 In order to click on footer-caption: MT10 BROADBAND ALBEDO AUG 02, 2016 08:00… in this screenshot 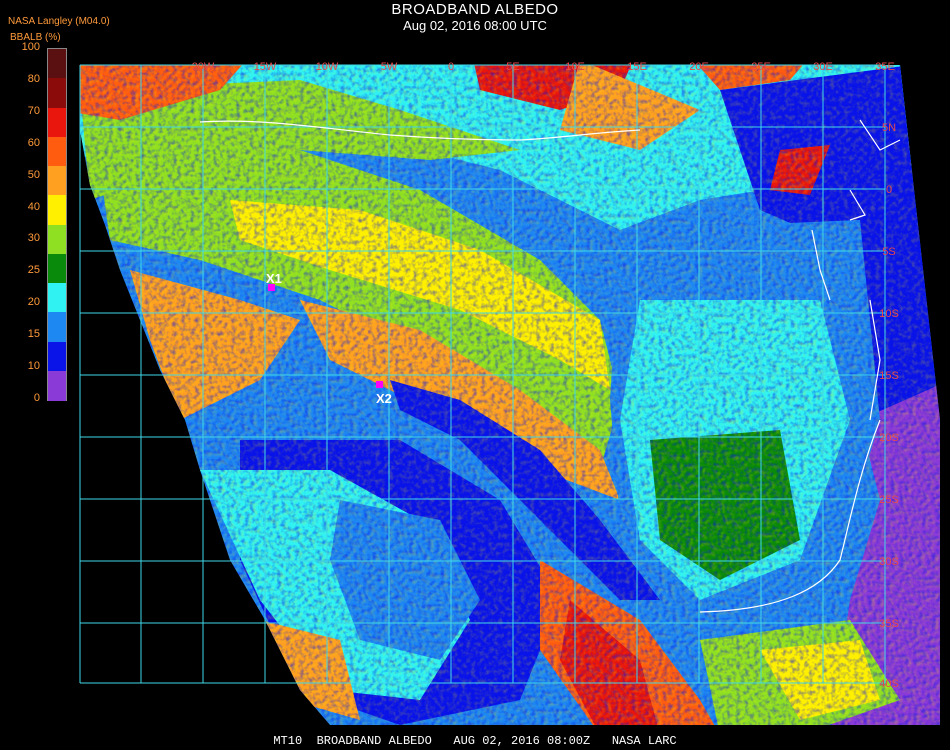, I will do `click(475, 741)`.